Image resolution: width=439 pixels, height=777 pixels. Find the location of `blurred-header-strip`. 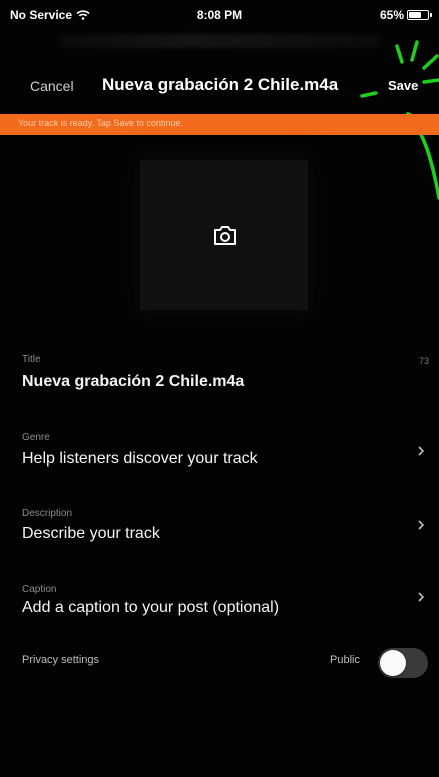

blurred-header-strip is located at coordinates (220, 41).